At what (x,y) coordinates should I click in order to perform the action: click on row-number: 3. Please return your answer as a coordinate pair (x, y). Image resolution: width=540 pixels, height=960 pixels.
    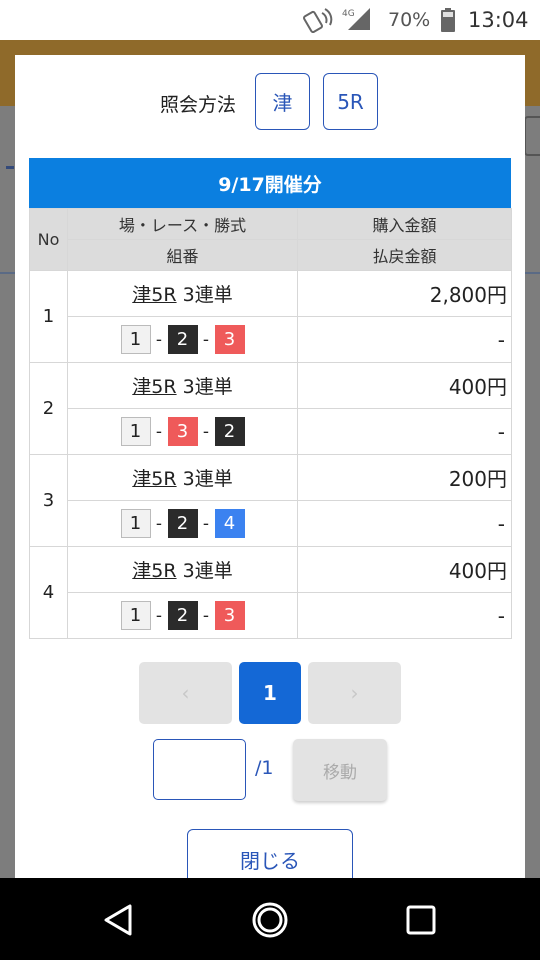
    Looking at the image, I should click on (48, 500).